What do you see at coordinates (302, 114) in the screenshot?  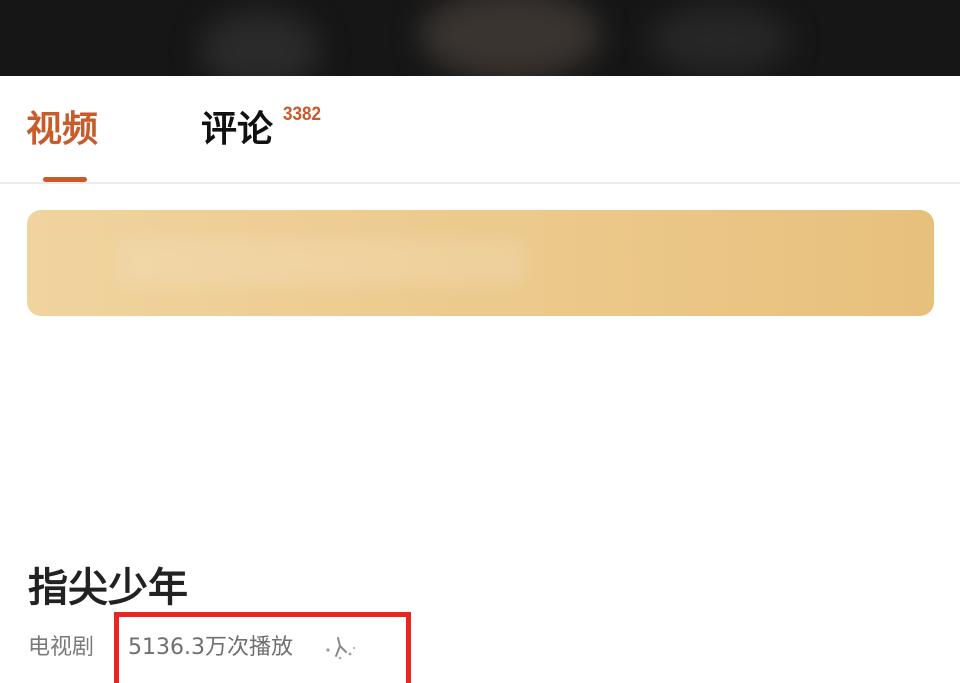 I see `comment-count-badge: 3382` at bounding box center [302, 114].